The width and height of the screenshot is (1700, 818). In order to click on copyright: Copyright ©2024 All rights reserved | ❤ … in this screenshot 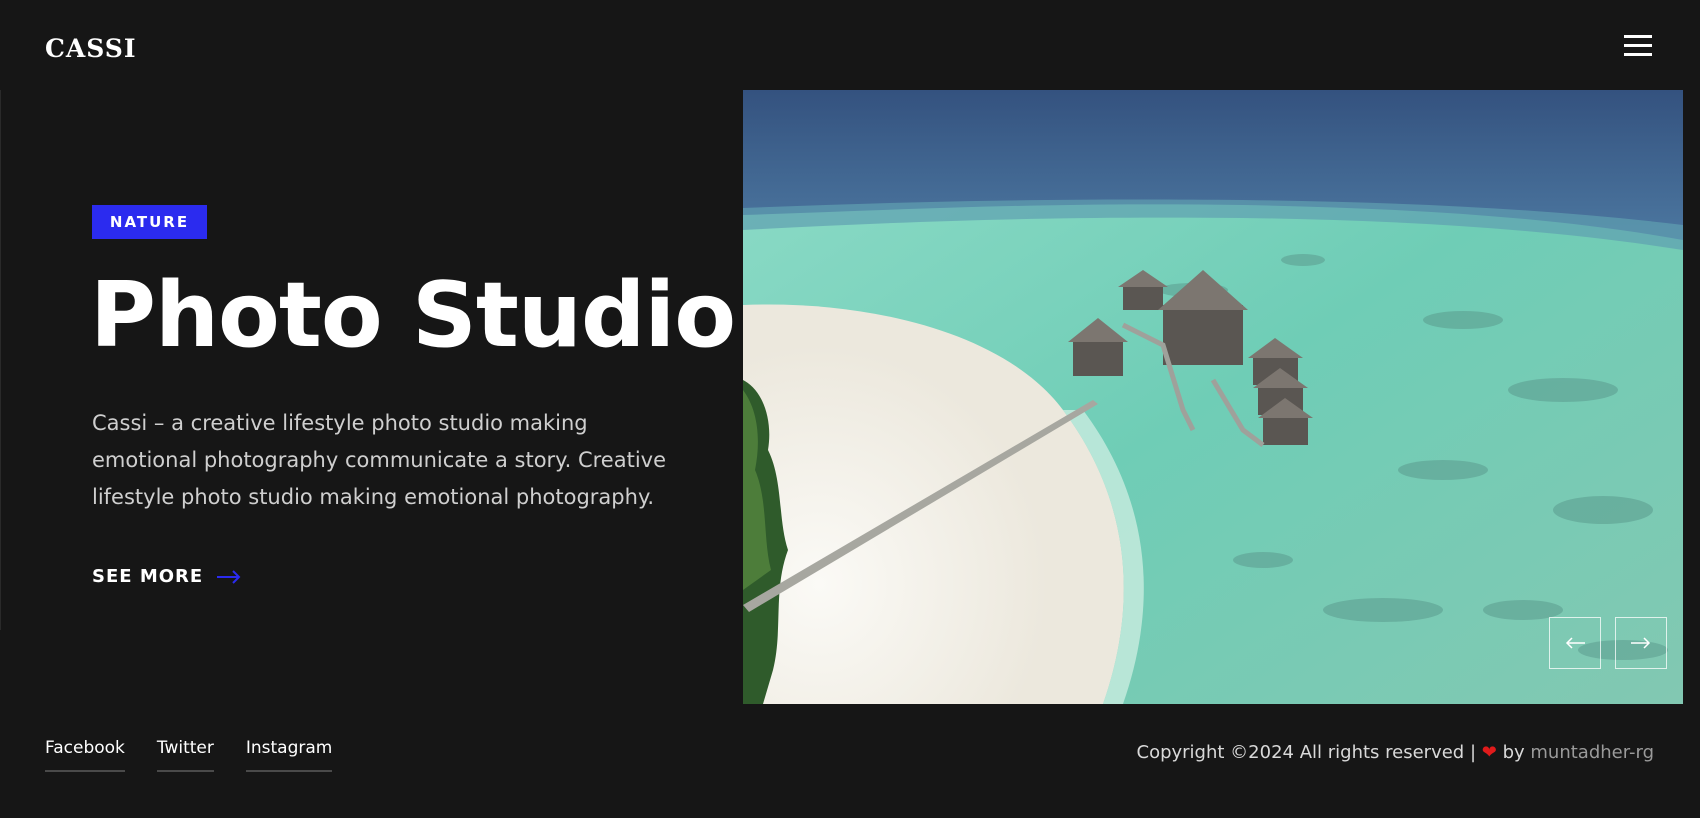, I will do `click(1396, 752)`.